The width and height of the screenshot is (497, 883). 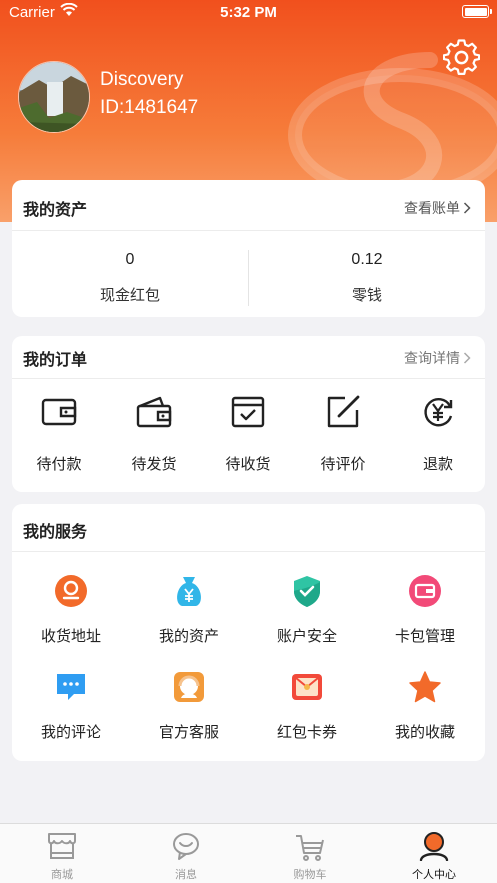 I want to click on service-shipping-address: 收货地址, so click(x=71, y=622).